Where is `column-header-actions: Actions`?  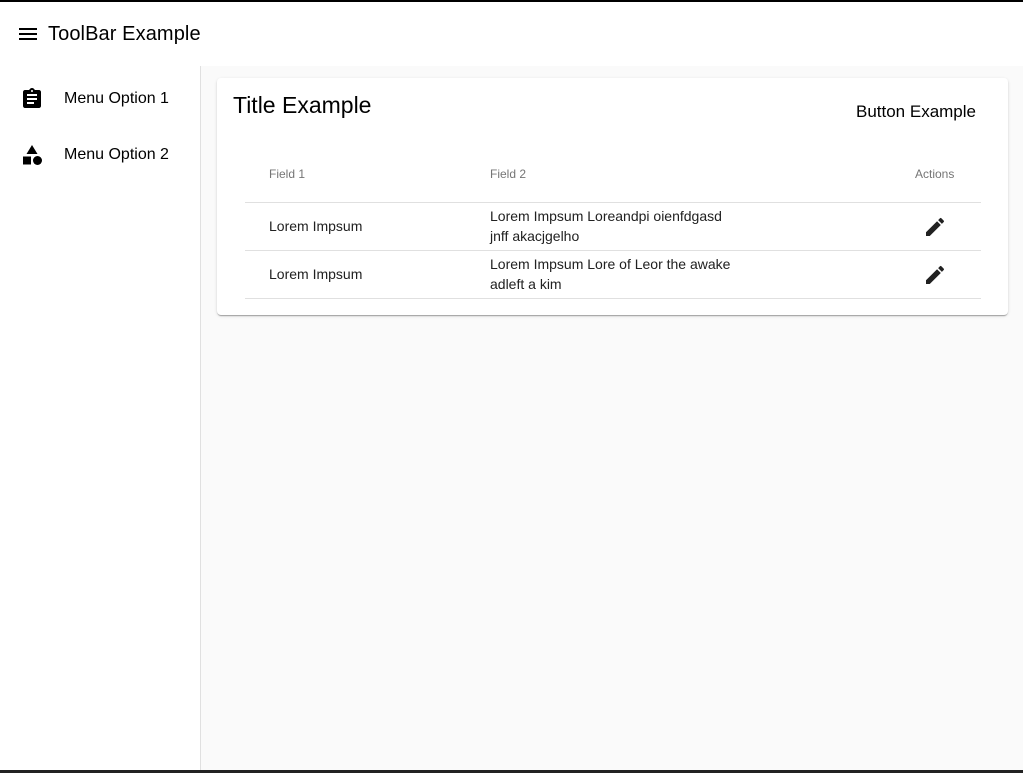 column-header-actions: Actions is located at coordinates (935, 174).